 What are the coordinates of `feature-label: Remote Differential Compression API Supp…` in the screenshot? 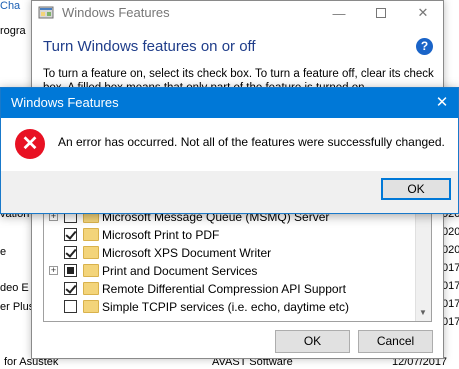 It's located at (224, 289).